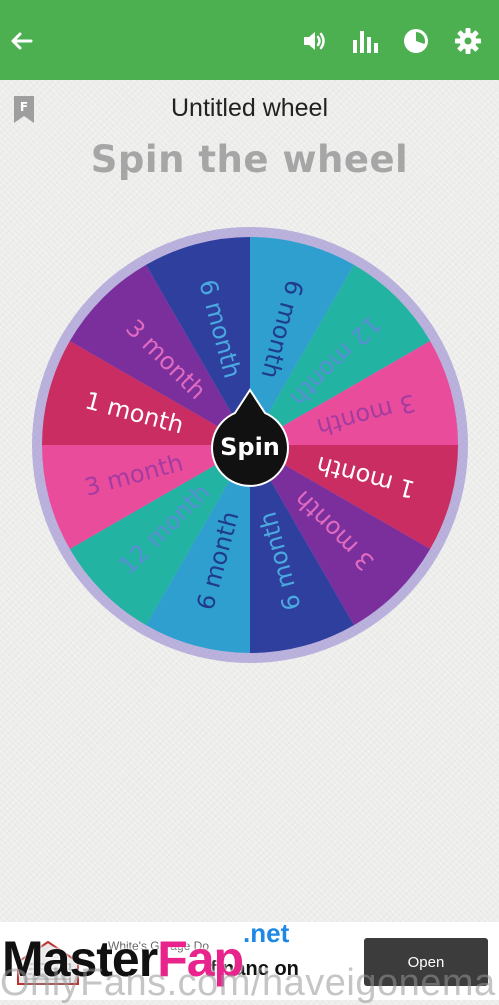  Describe the element at coordinates (249, 40) in the screenshot. I see `app-bar` at that location.